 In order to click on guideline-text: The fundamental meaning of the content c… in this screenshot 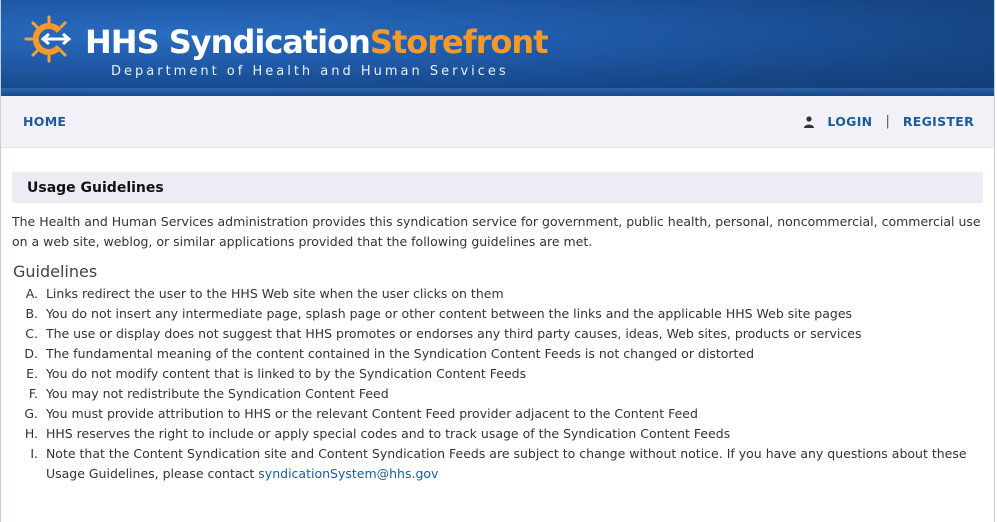, I will do `click(400, 353)`.